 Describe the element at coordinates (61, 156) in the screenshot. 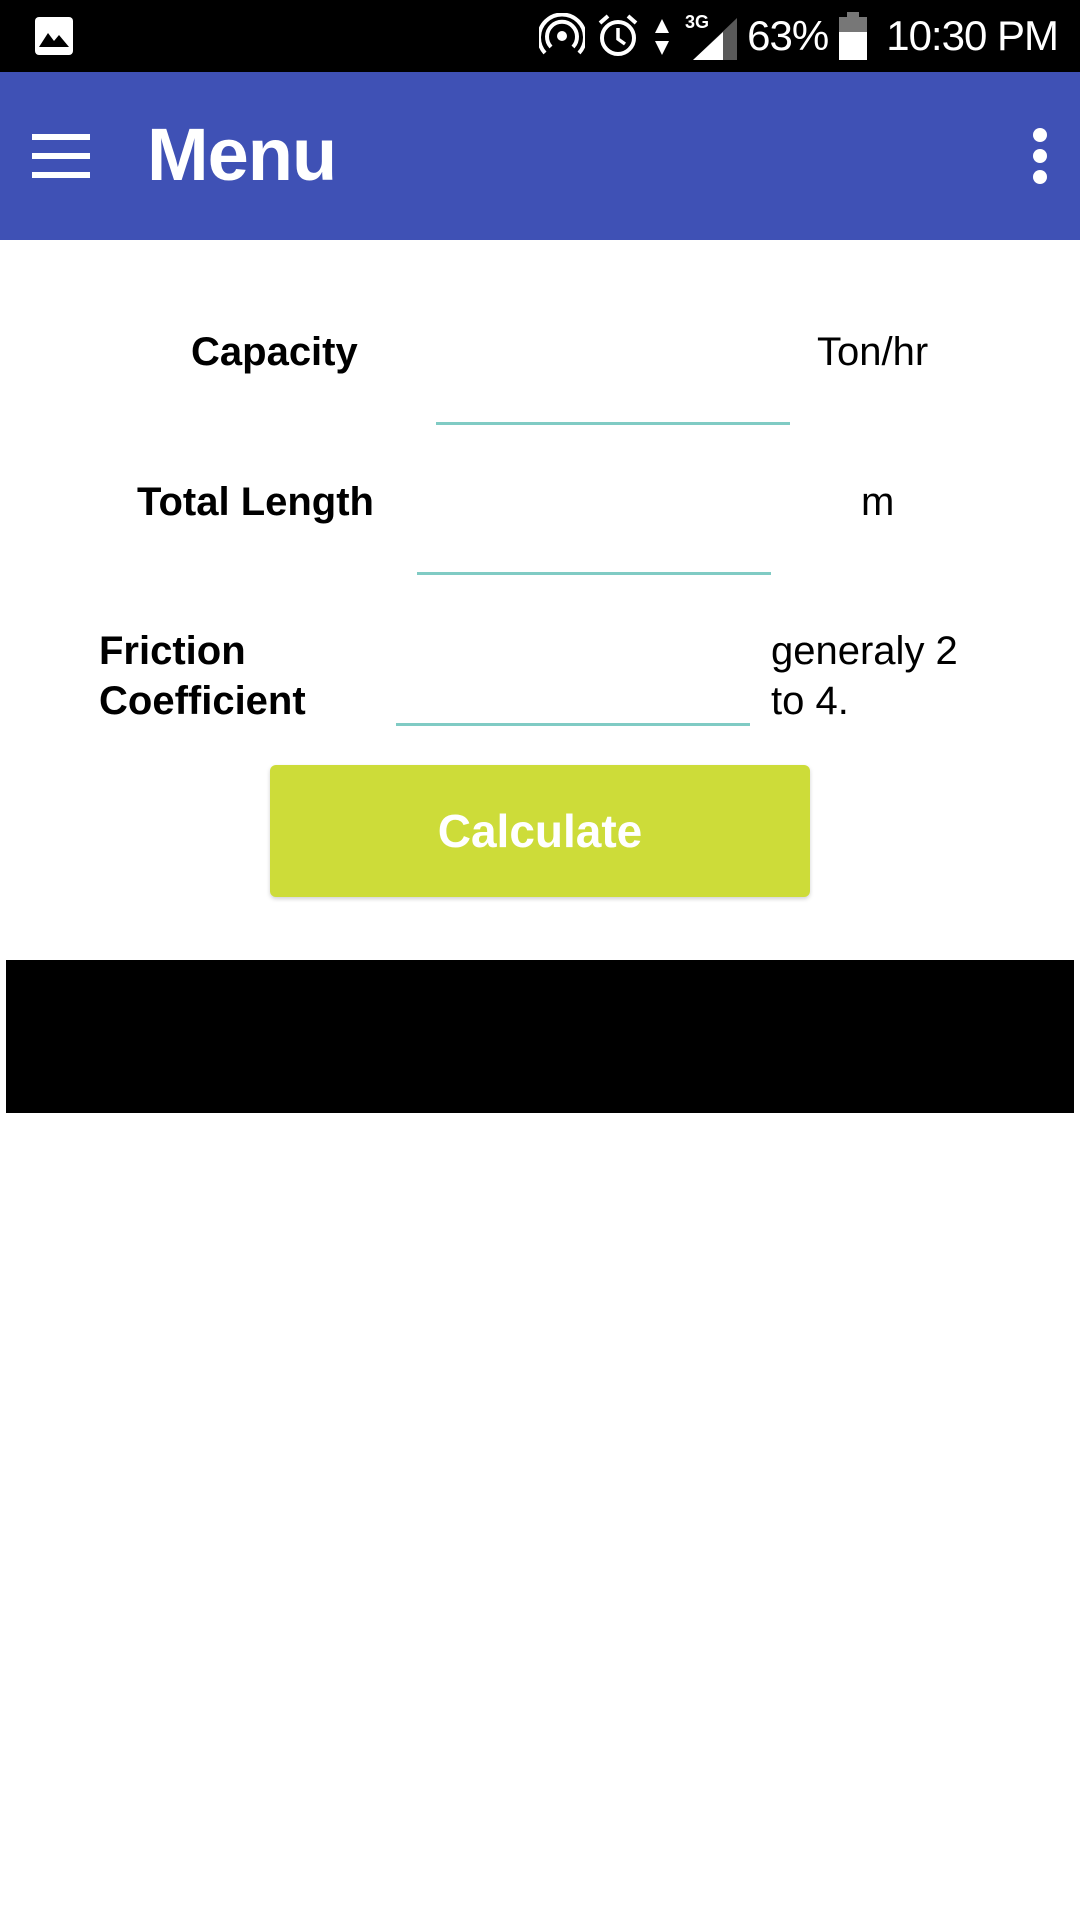

I see `menu-icon` at that location.